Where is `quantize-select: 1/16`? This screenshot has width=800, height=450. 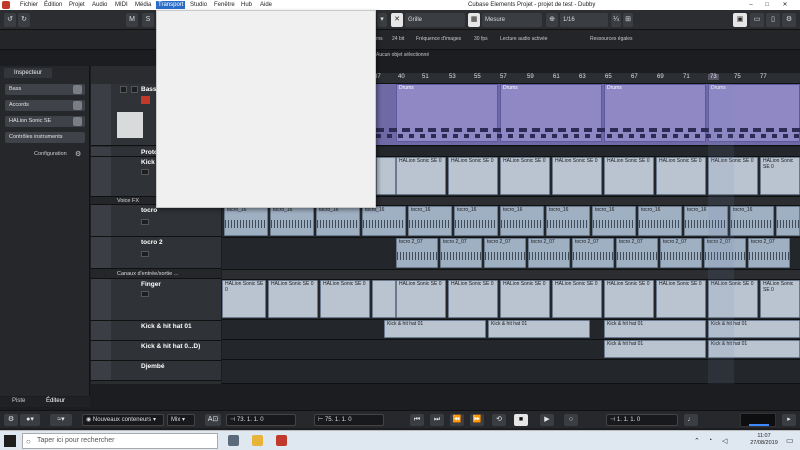
quantize-select: 1/16 is located at coordinates (584, 20).